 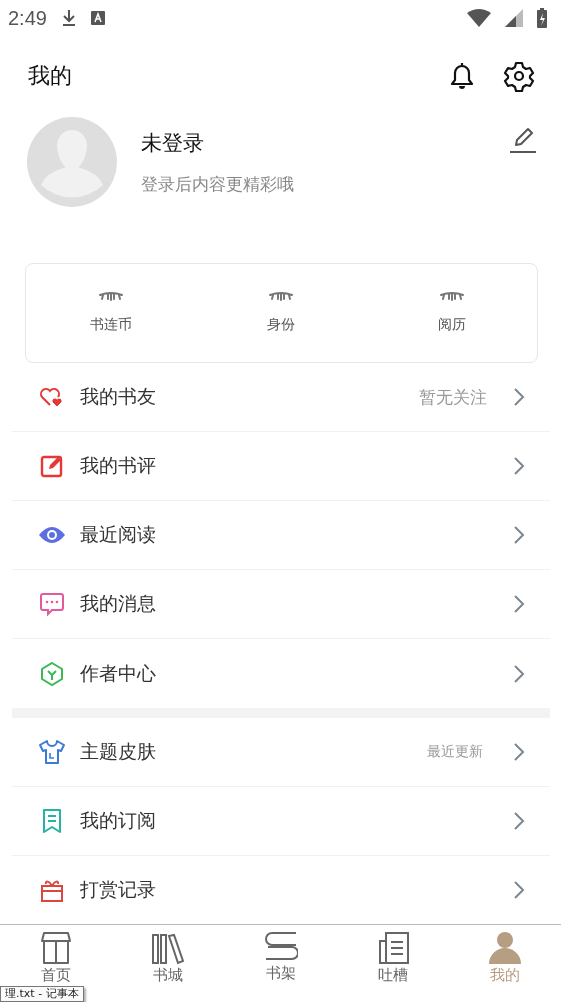 What do you see at coordinates (52, 535) in the screenshot?
I see `eye-icon` at bounding box center [52, 535].